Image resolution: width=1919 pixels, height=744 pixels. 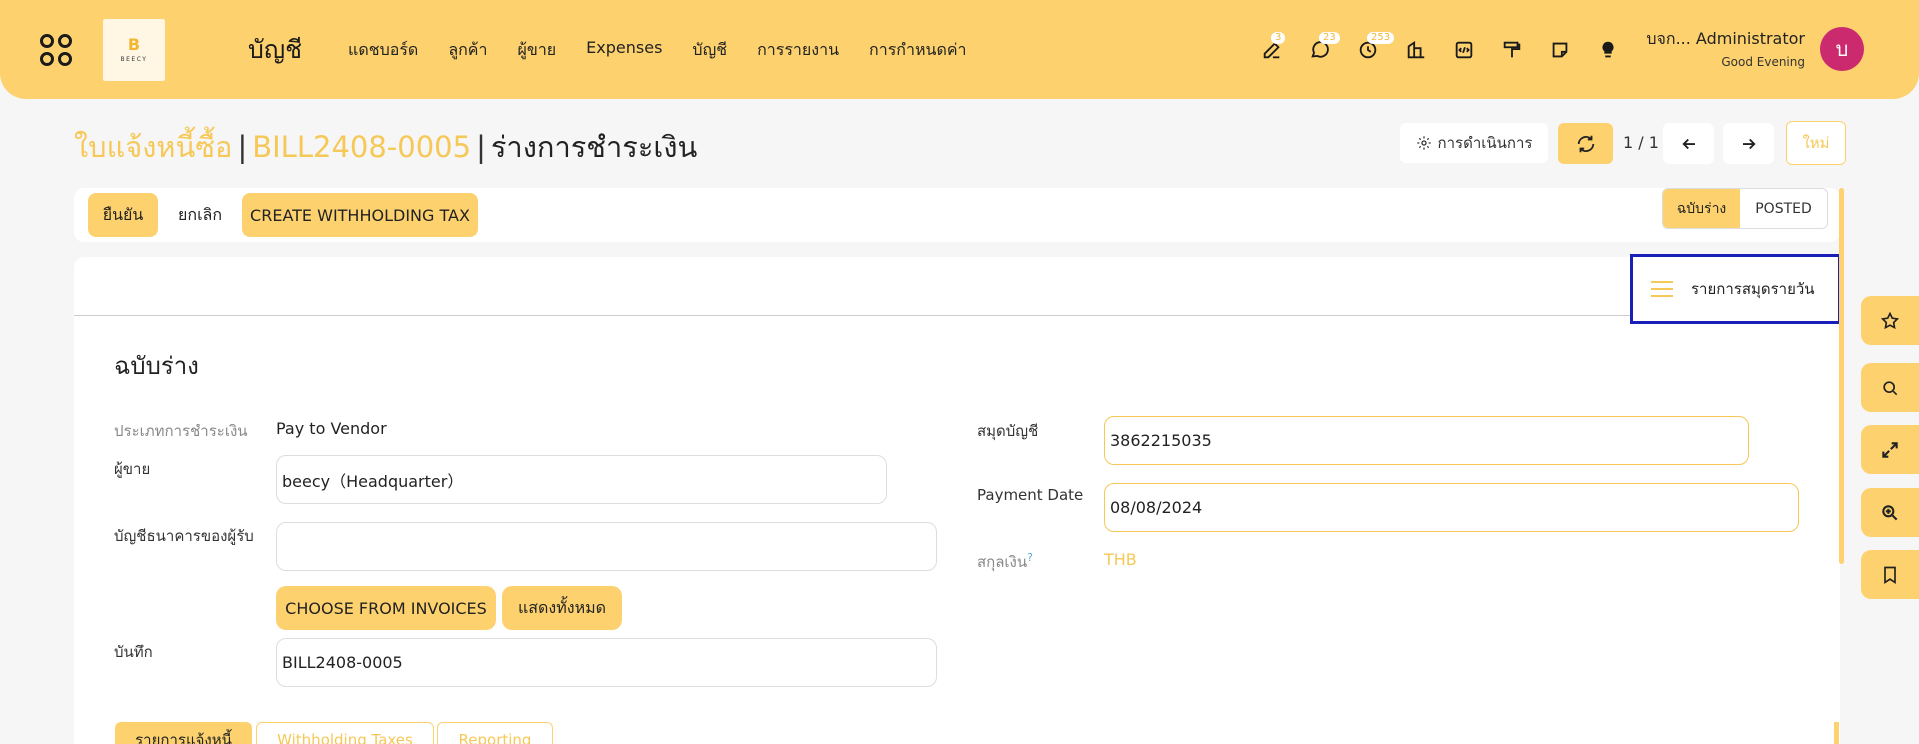 I want to click on pager-value: 1 / 1, so click(x=1641, y=142).